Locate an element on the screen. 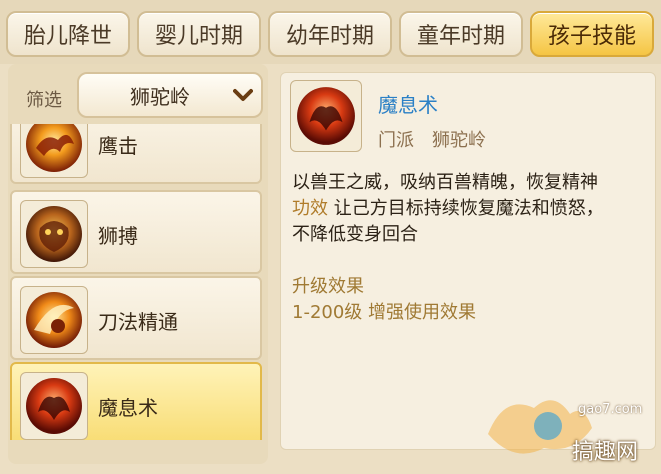 The image size is (661, 474). skill-label: 鹰击 is located at coordinates (118, 146).